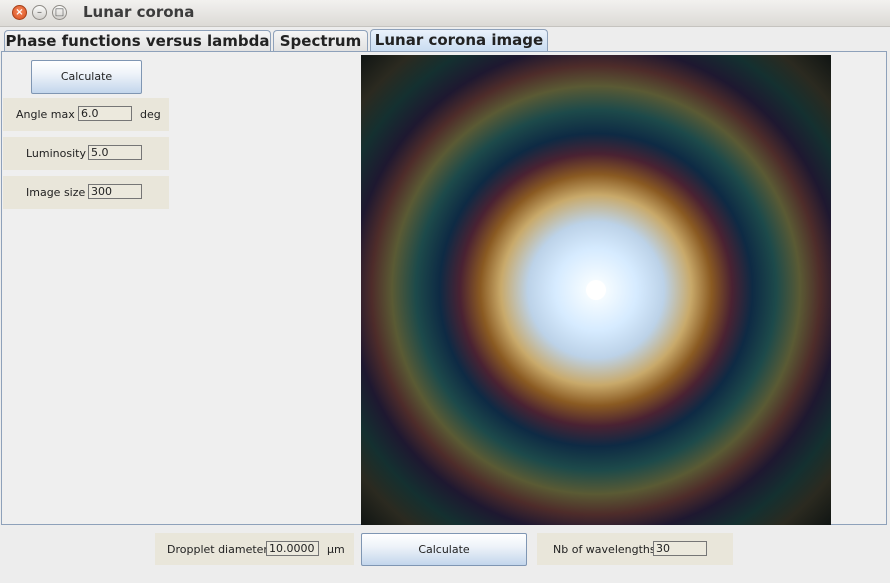 The width and height of the screenshot is (890, 583). Describe the element at coordinates (137, 40) in the screenshot. I see `tab-phase-functions: Phase functions versus lambda` at that location.